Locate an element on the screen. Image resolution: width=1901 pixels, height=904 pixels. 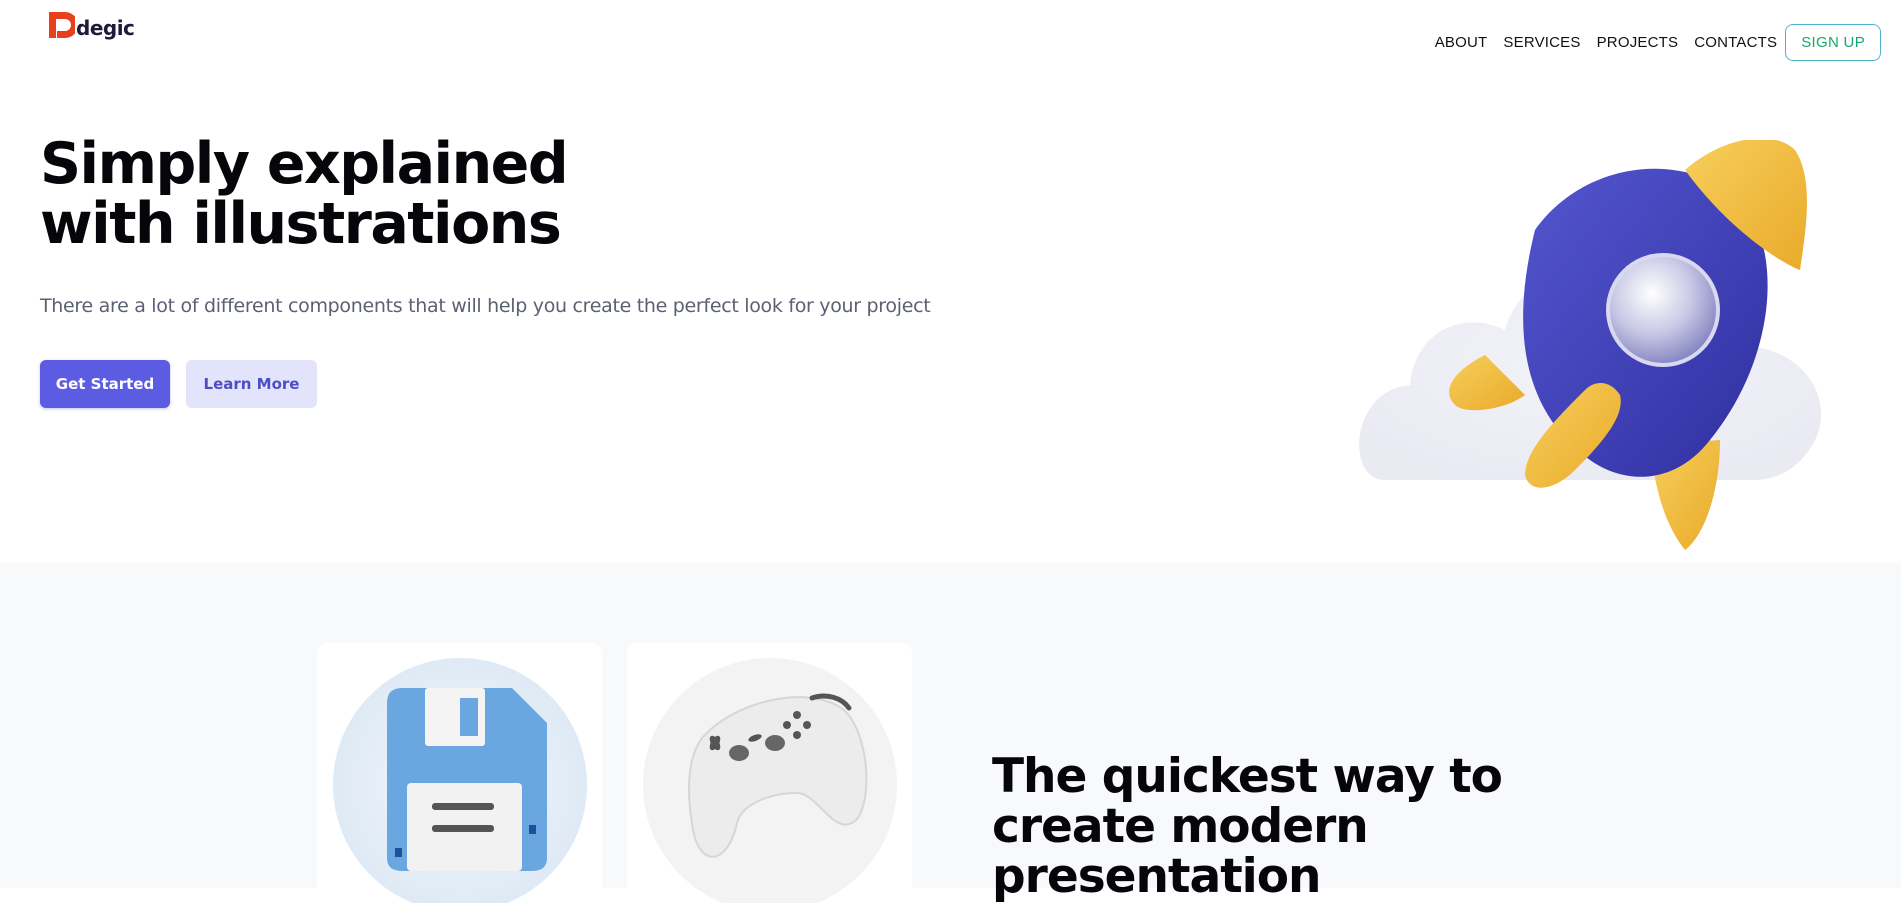
brand-logo: degic is located at coordinates (92, 25).